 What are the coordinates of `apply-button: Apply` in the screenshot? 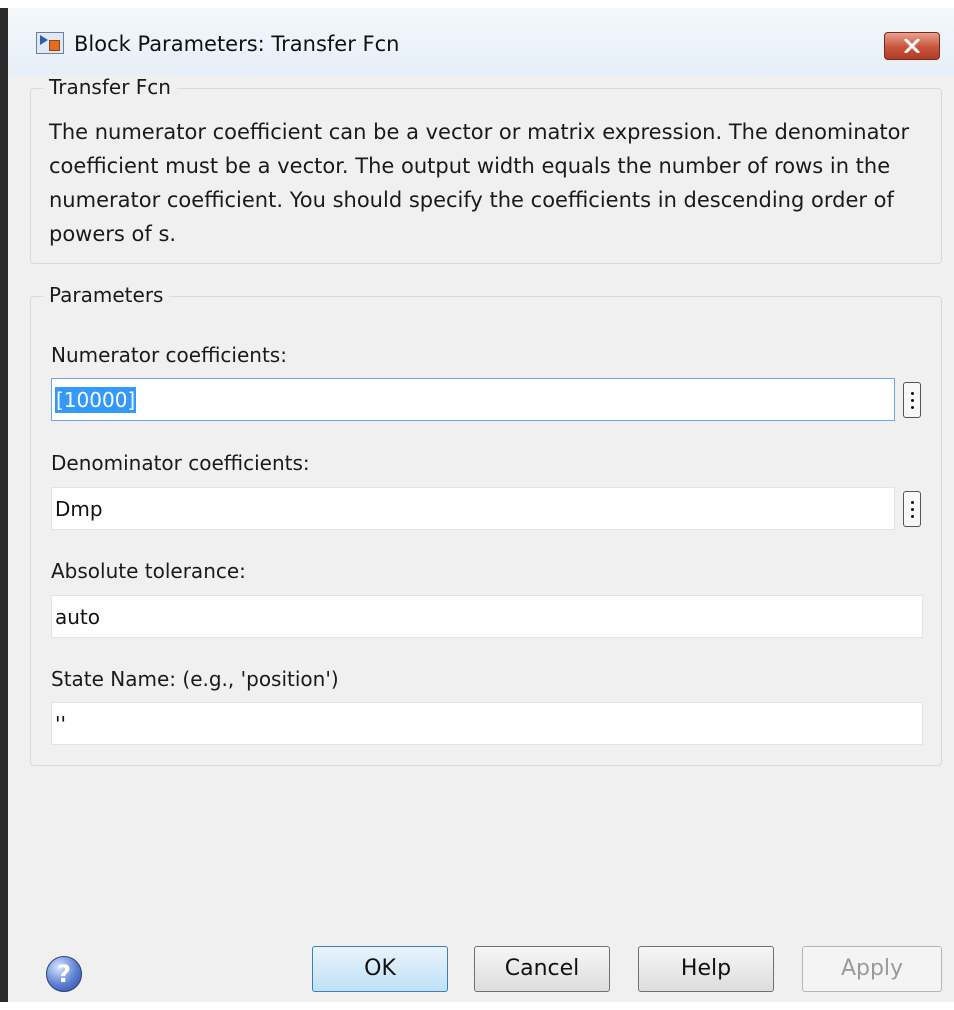 It's located at (872, 969).